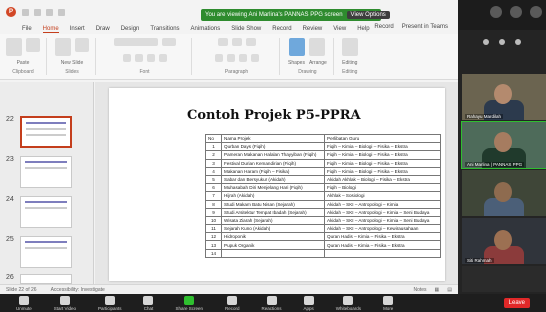  What do you see at coordinates (164, 29) in the screenshot?
I see `tab-transitions: Transitions` at bounding box center [164, 29].